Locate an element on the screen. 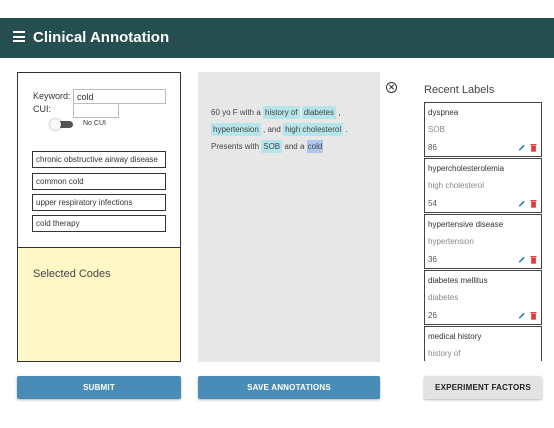  keyword-input is located at coordinates (119, 96).